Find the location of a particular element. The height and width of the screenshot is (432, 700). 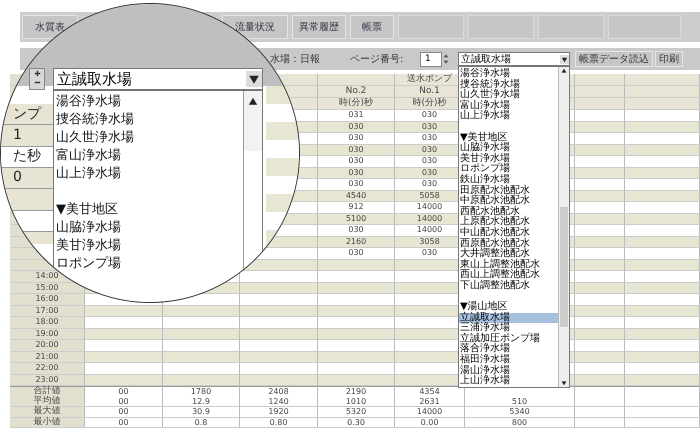

table-cell: 2631 is located at coordinates (430, 401).